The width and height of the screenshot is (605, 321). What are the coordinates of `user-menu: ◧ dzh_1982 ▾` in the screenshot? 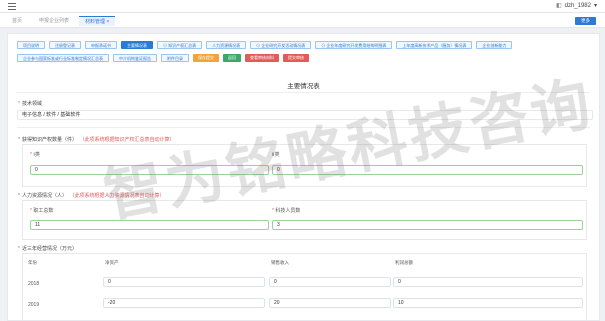 It's located at (576, 6).